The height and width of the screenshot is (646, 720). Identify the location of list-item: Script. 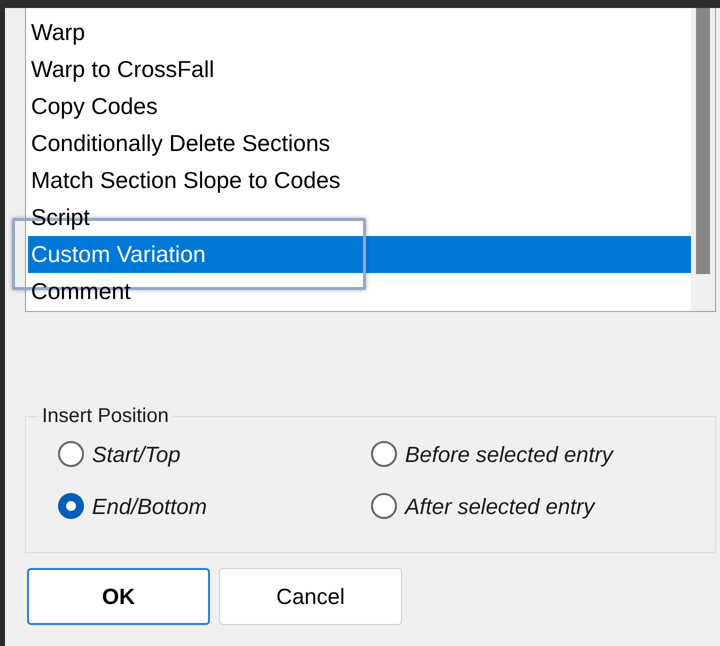
(359, 217).